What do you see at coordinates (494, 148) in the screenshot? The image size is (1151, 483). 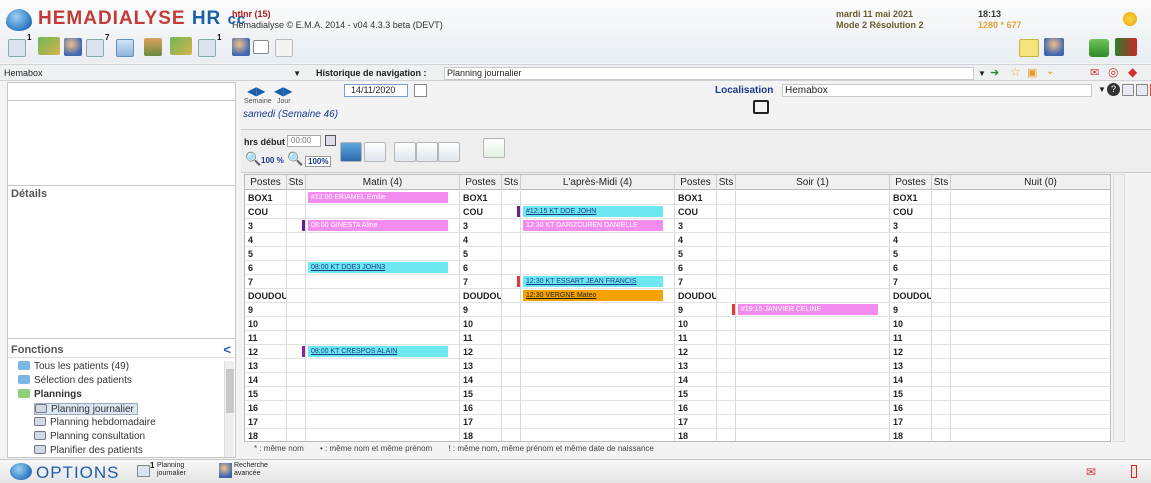 I see `export-excel-button` at bounding box center [494, 148].